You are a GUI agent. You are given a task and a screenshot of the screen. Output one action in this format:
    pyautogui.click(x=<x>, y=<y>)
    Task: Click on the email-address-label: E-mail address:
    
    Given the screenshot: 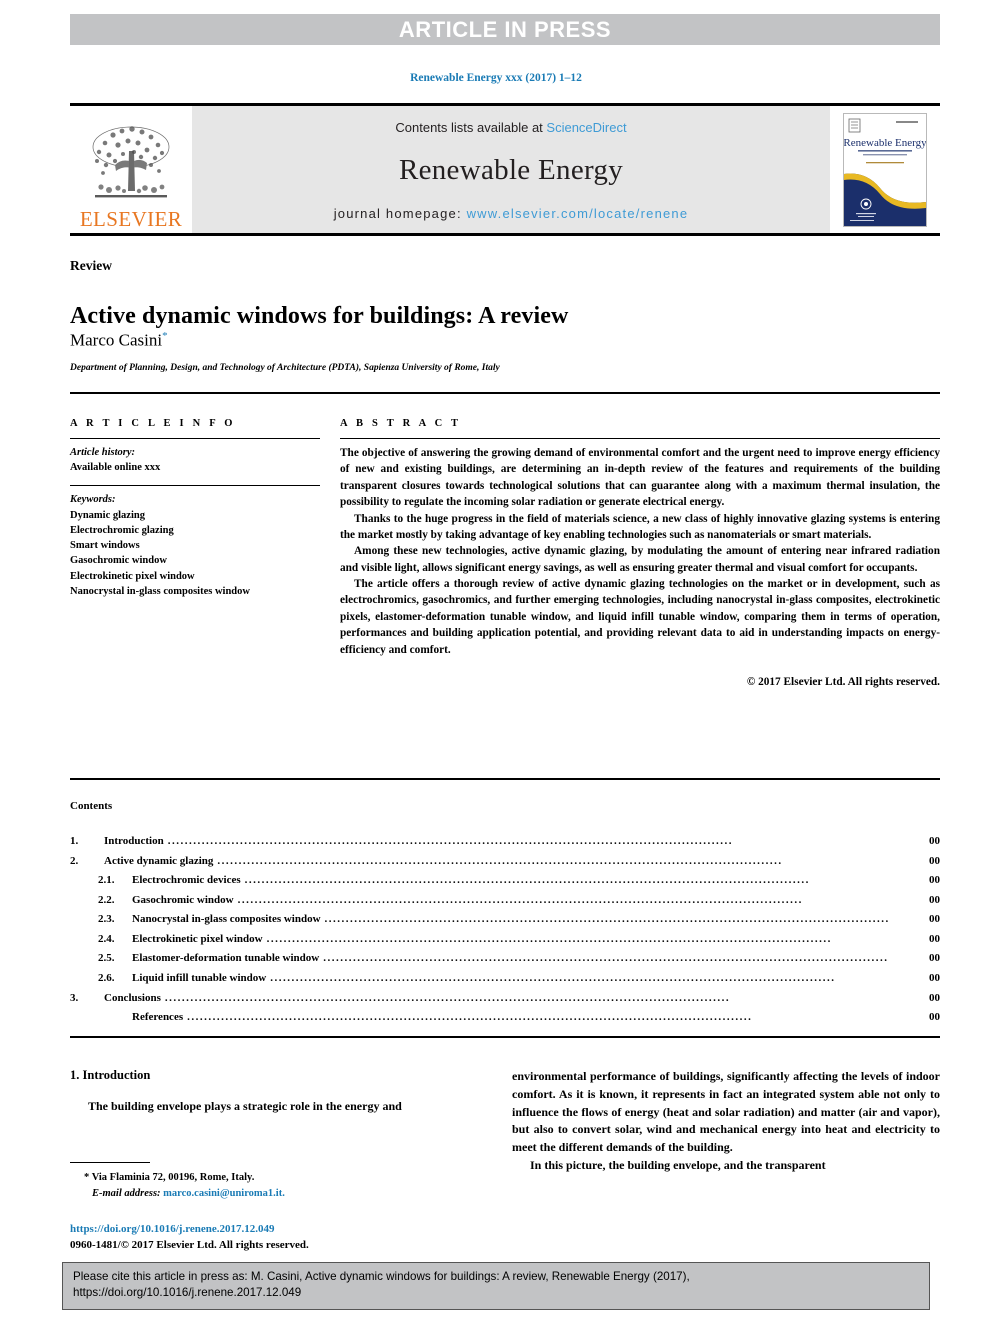 What is the action you would take?
    pyautogui.click(x=126, y=1193)
    